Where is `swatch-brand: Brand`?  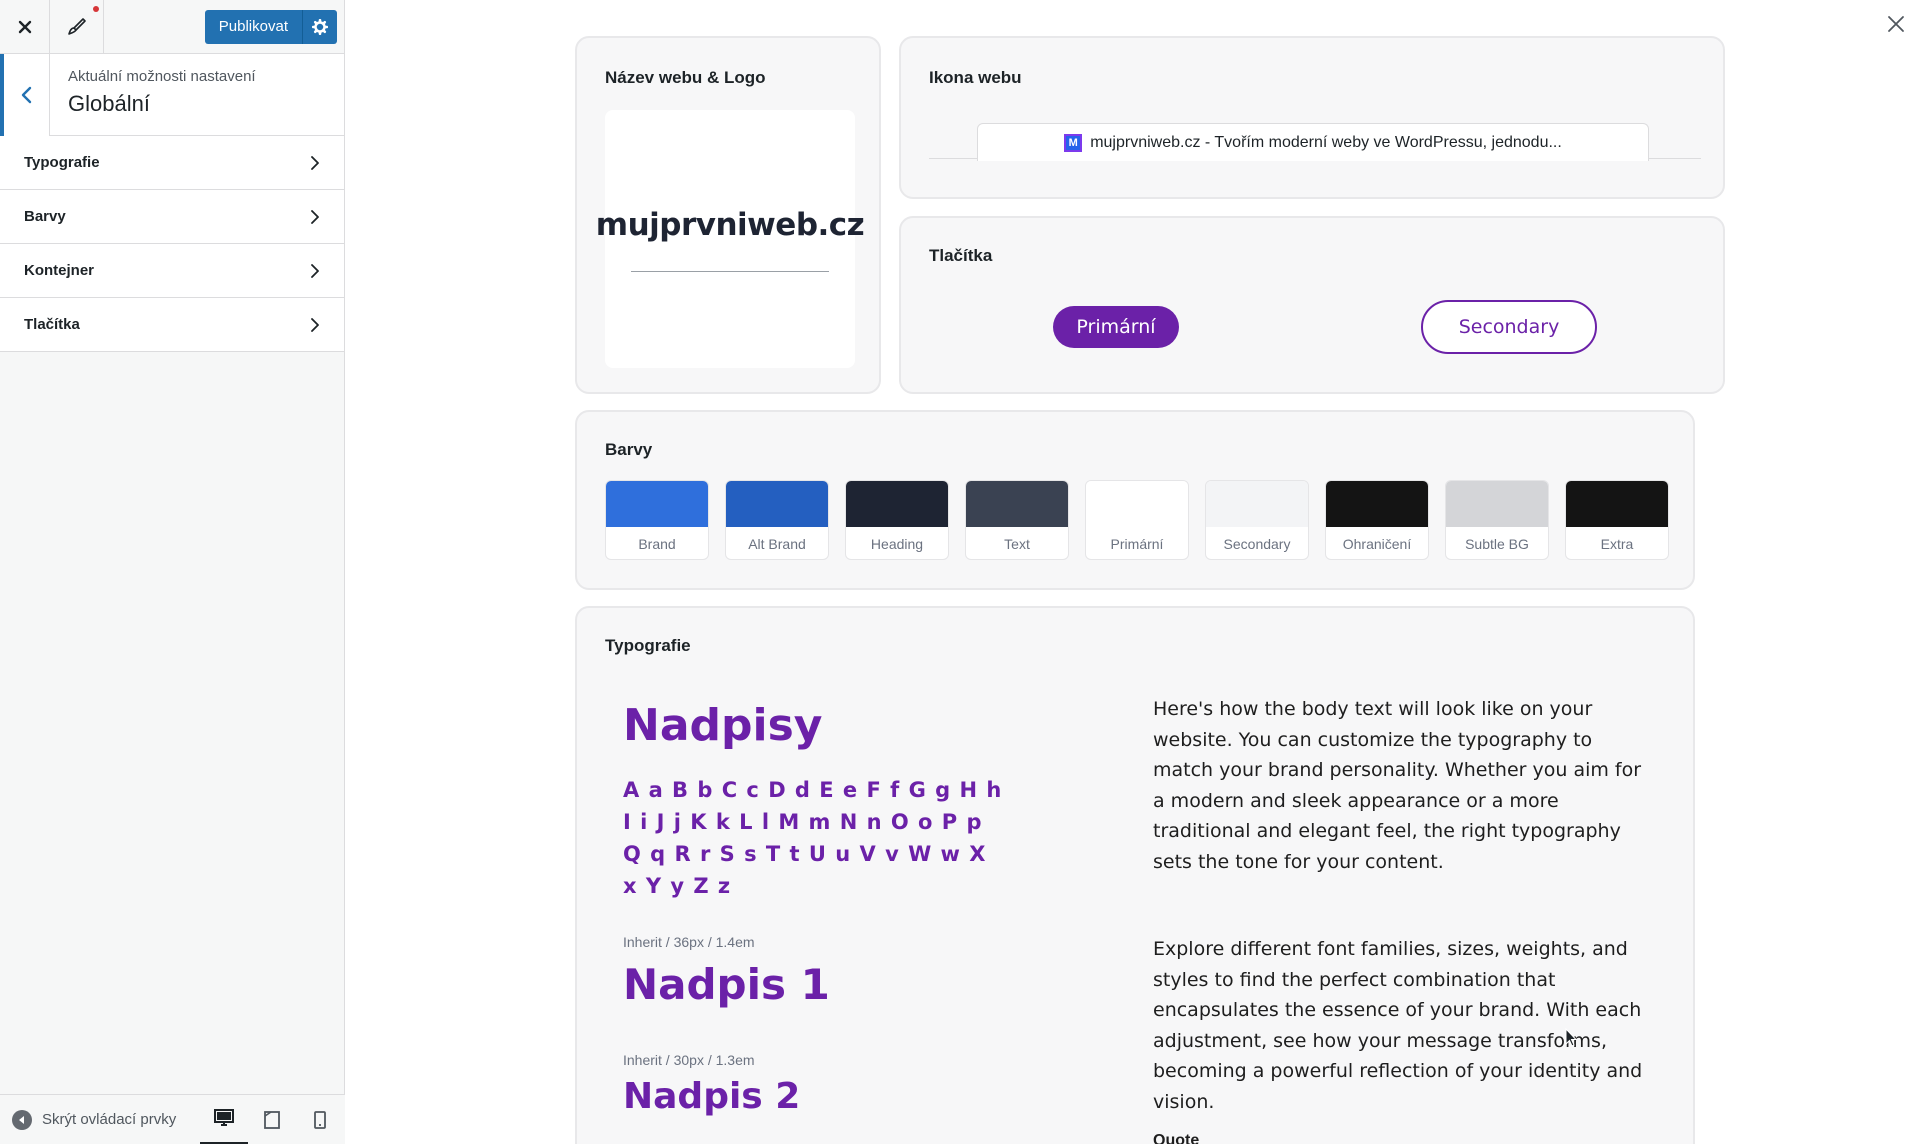 swatch-brand: Brand is located at coordinates (657, 520).